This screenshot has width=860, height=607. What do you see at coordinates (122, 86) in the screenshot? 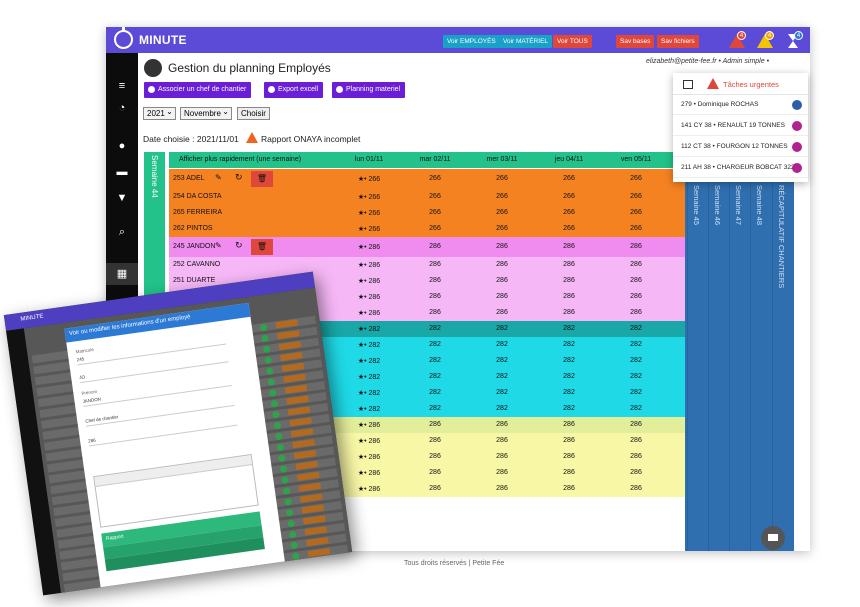
I see `menu-icon: ≡` at bounding box center [122, 86].